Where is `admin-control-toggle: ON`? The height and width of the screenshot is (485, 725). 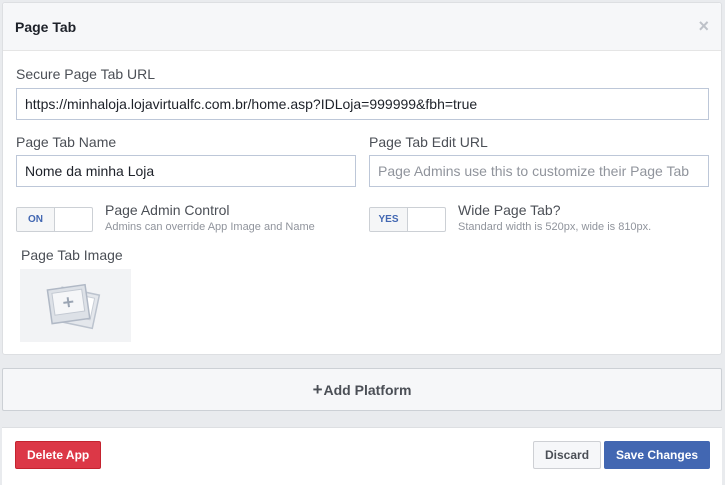
admin-control-toggle: ON is located at coordinates (54, 219).